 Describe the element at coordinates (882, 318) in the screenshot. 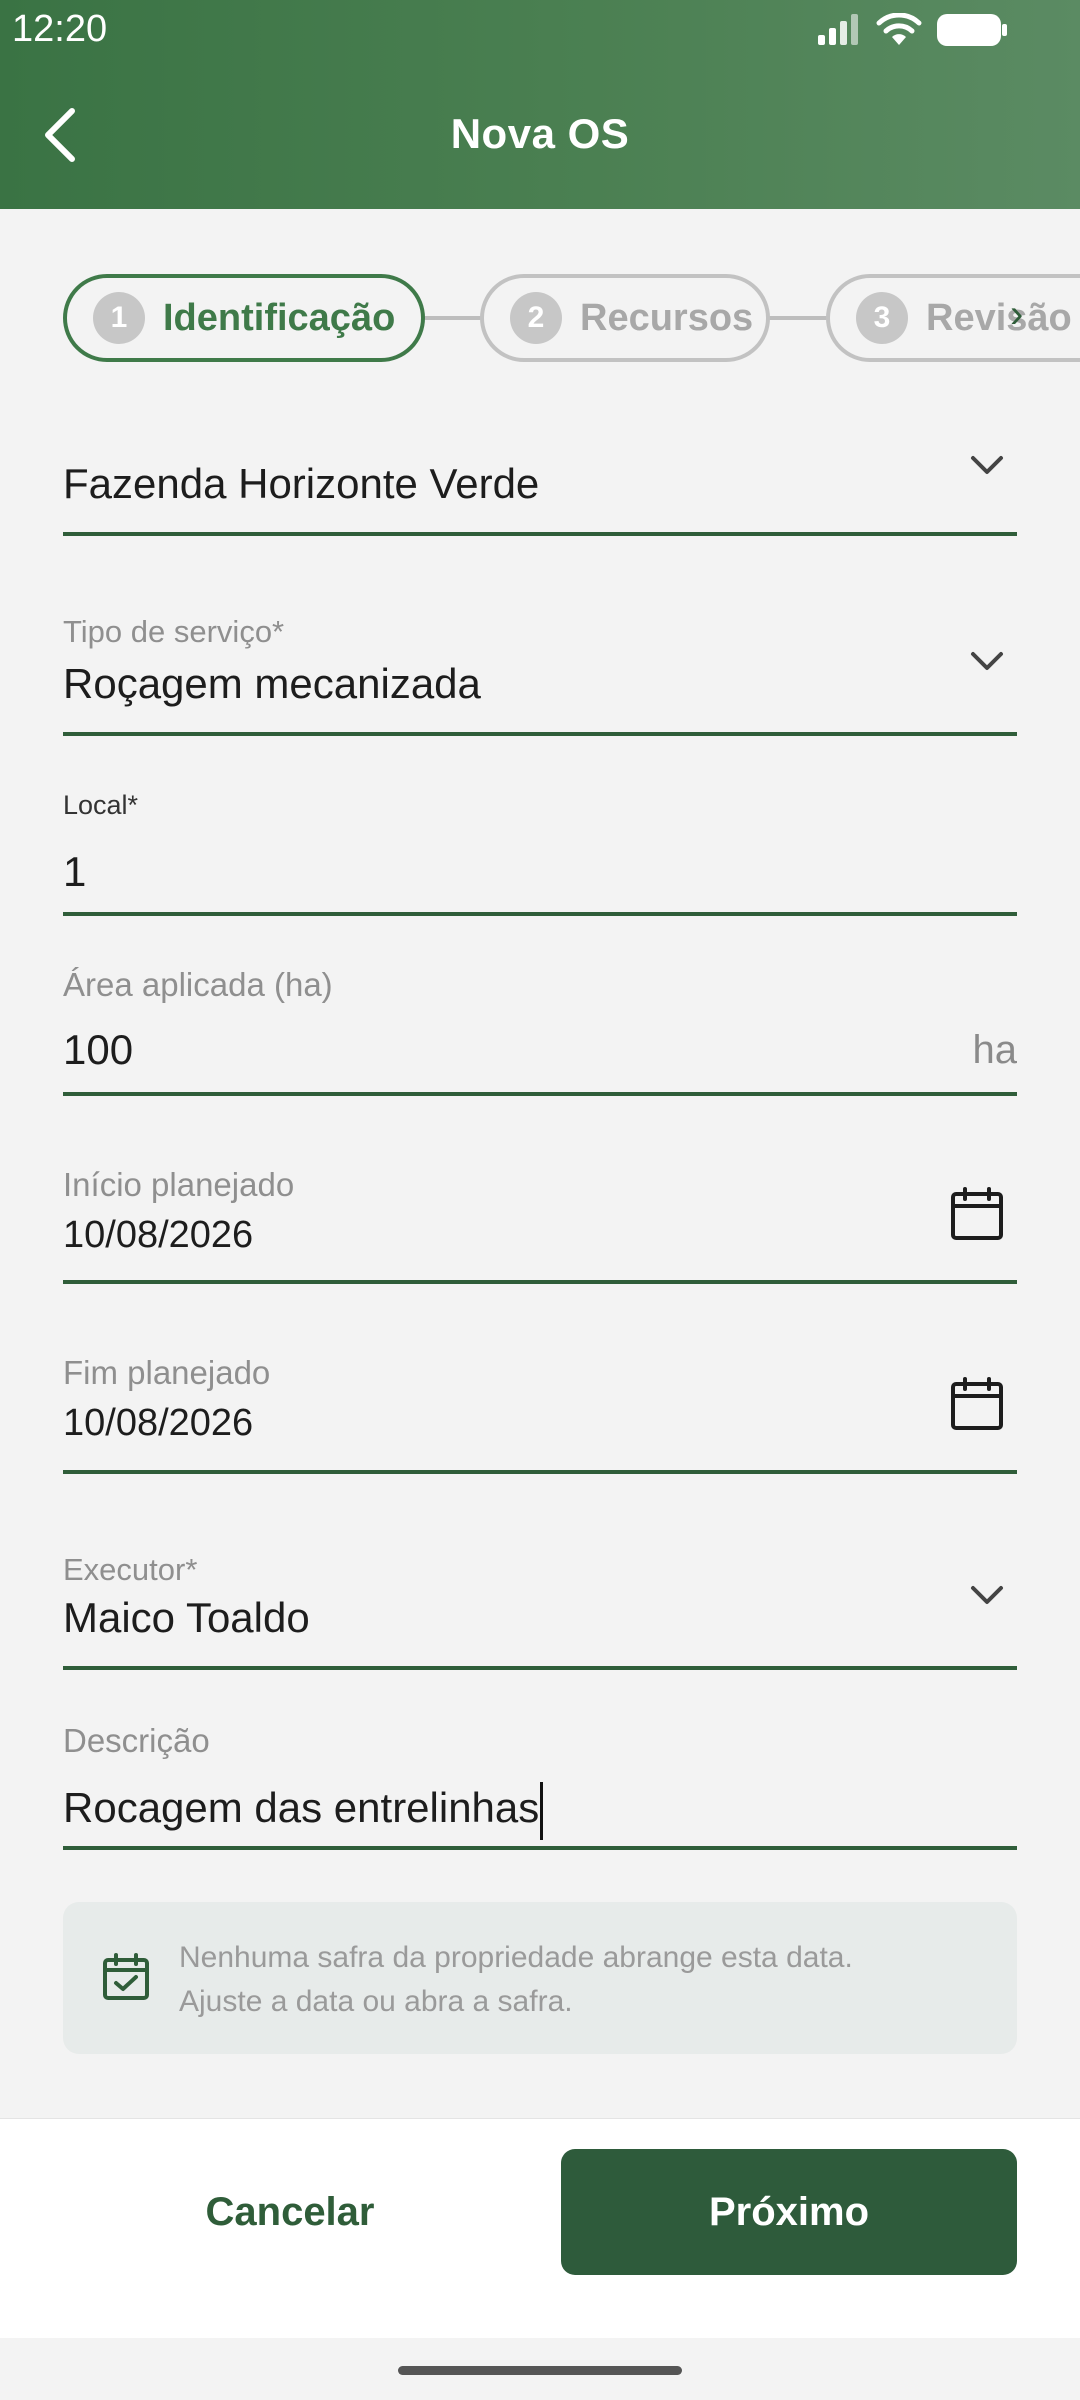

I see `step-number: 3` at that location.